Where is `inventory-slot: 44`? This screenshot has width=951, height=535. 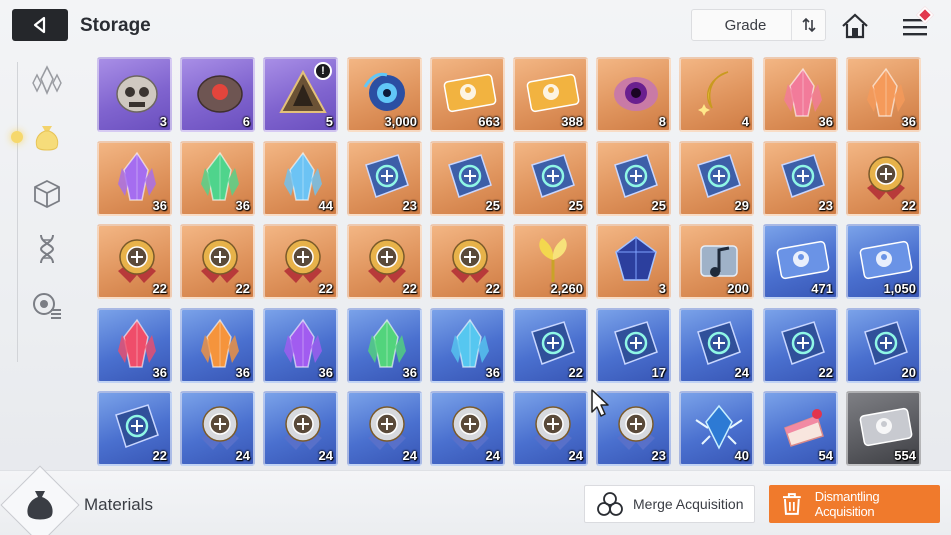 inventory-slot: 44 is located at coordinates (300, 178).